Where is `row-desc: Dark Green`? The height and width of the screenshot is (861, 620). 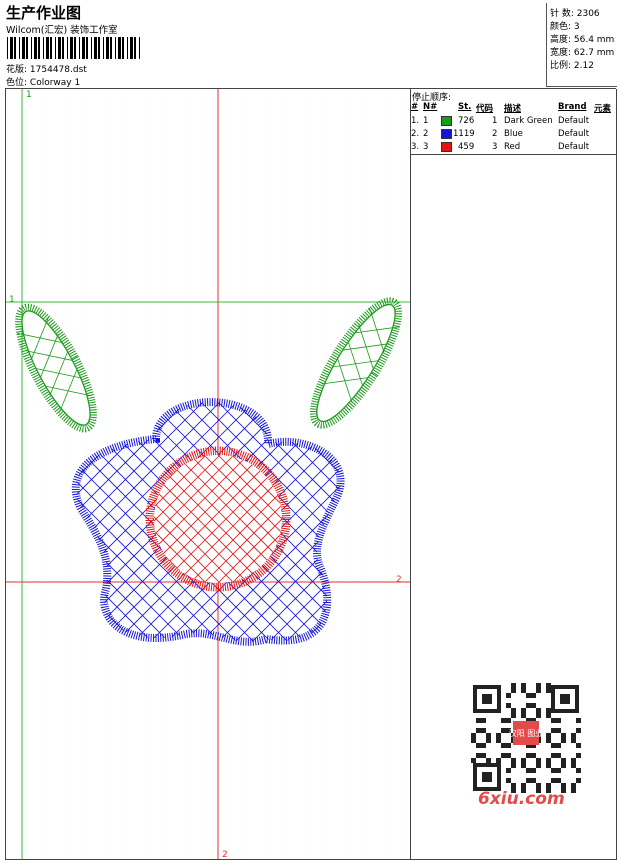
row-desc: Dark Green is located at coordinates (528, 121).